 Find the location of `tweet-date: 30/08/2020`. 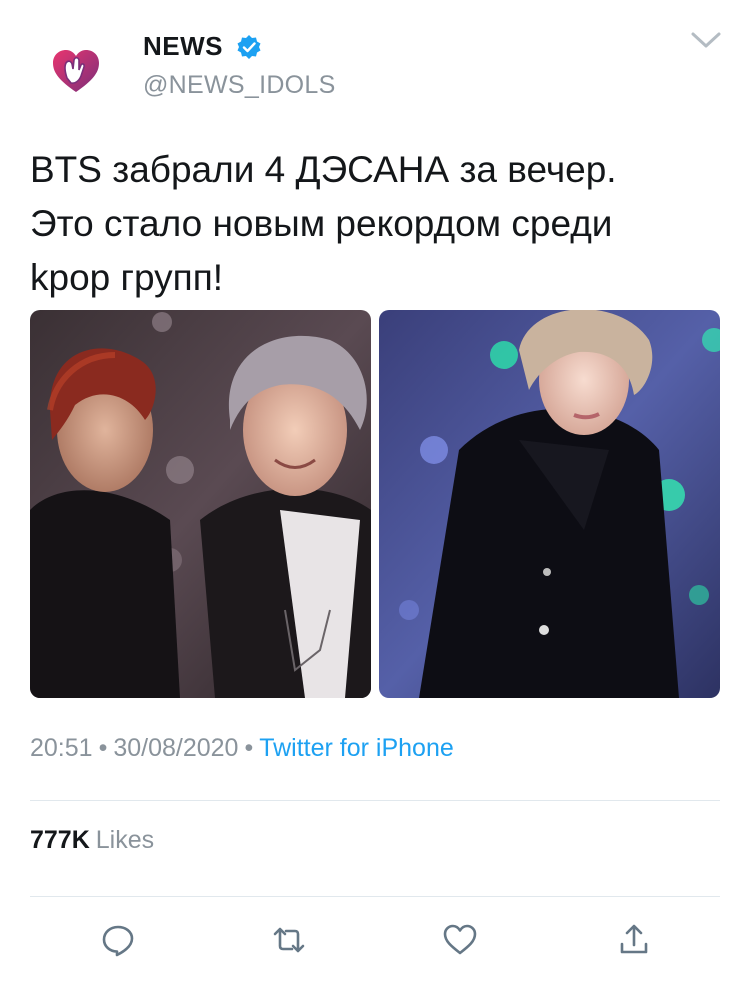

tweet-date: 30/08/2020 is located at coordinates (176, 748).